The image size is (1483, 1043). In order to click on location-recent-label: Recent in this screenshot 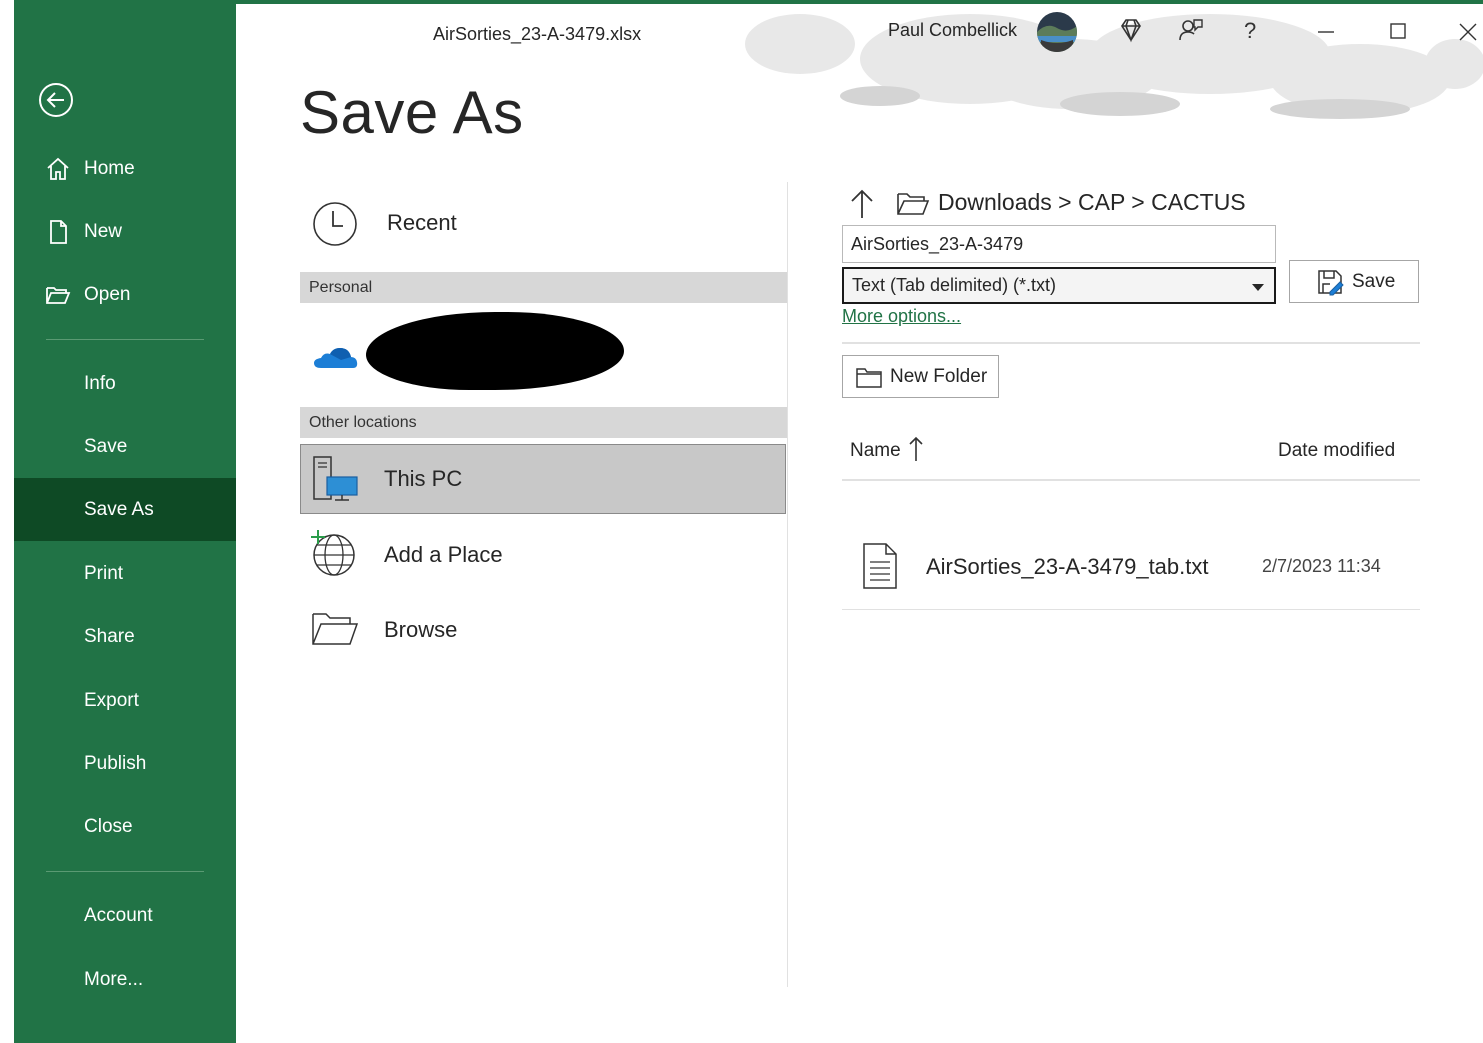, I will do `click(422, 222)`.